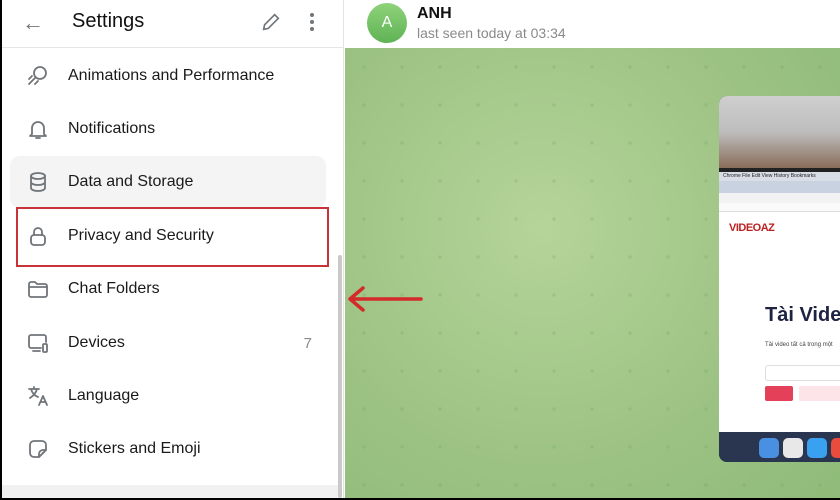  What do you see at coordinates (38, 289) in the screenshot?
I see `folder-icon` at bounding box center [38, 289].